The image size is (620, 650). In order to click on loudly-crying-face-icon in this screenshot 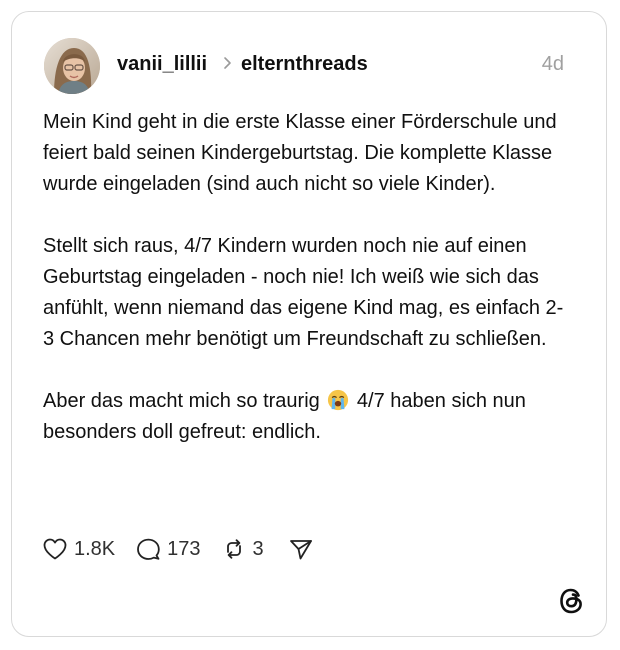, I will do `click(338, 400)`.